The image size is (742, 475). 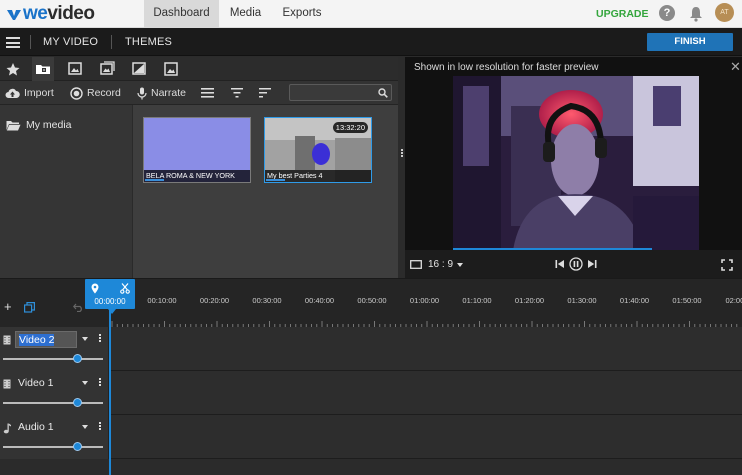 What do you see at coordinates (529, 300) in the screenshot?
I see `tick-label: 01:20:00` at bounding box center [529, 300].